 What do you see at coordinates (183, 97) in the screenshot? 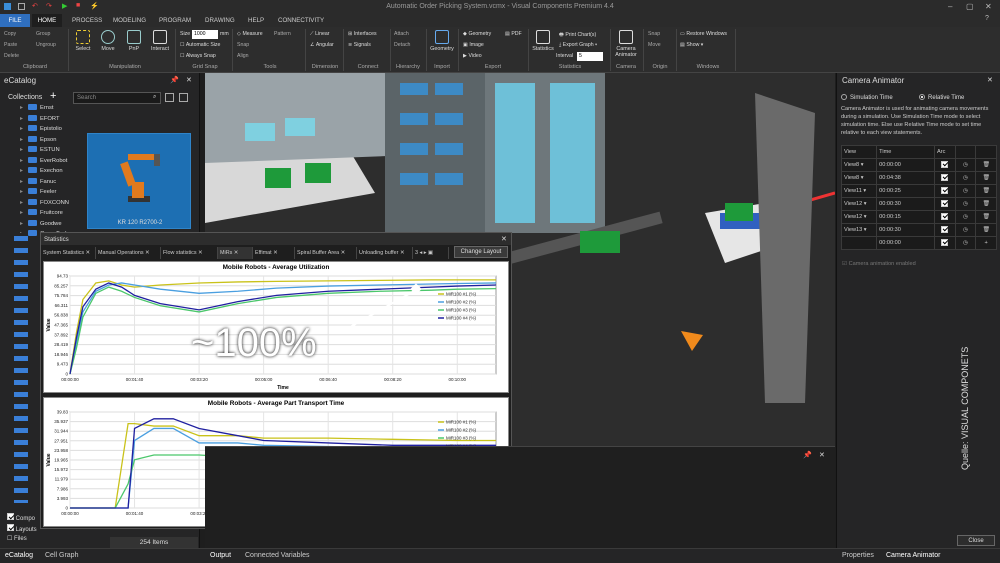
I see `list-view-icon` at bounding box center [183, 97].